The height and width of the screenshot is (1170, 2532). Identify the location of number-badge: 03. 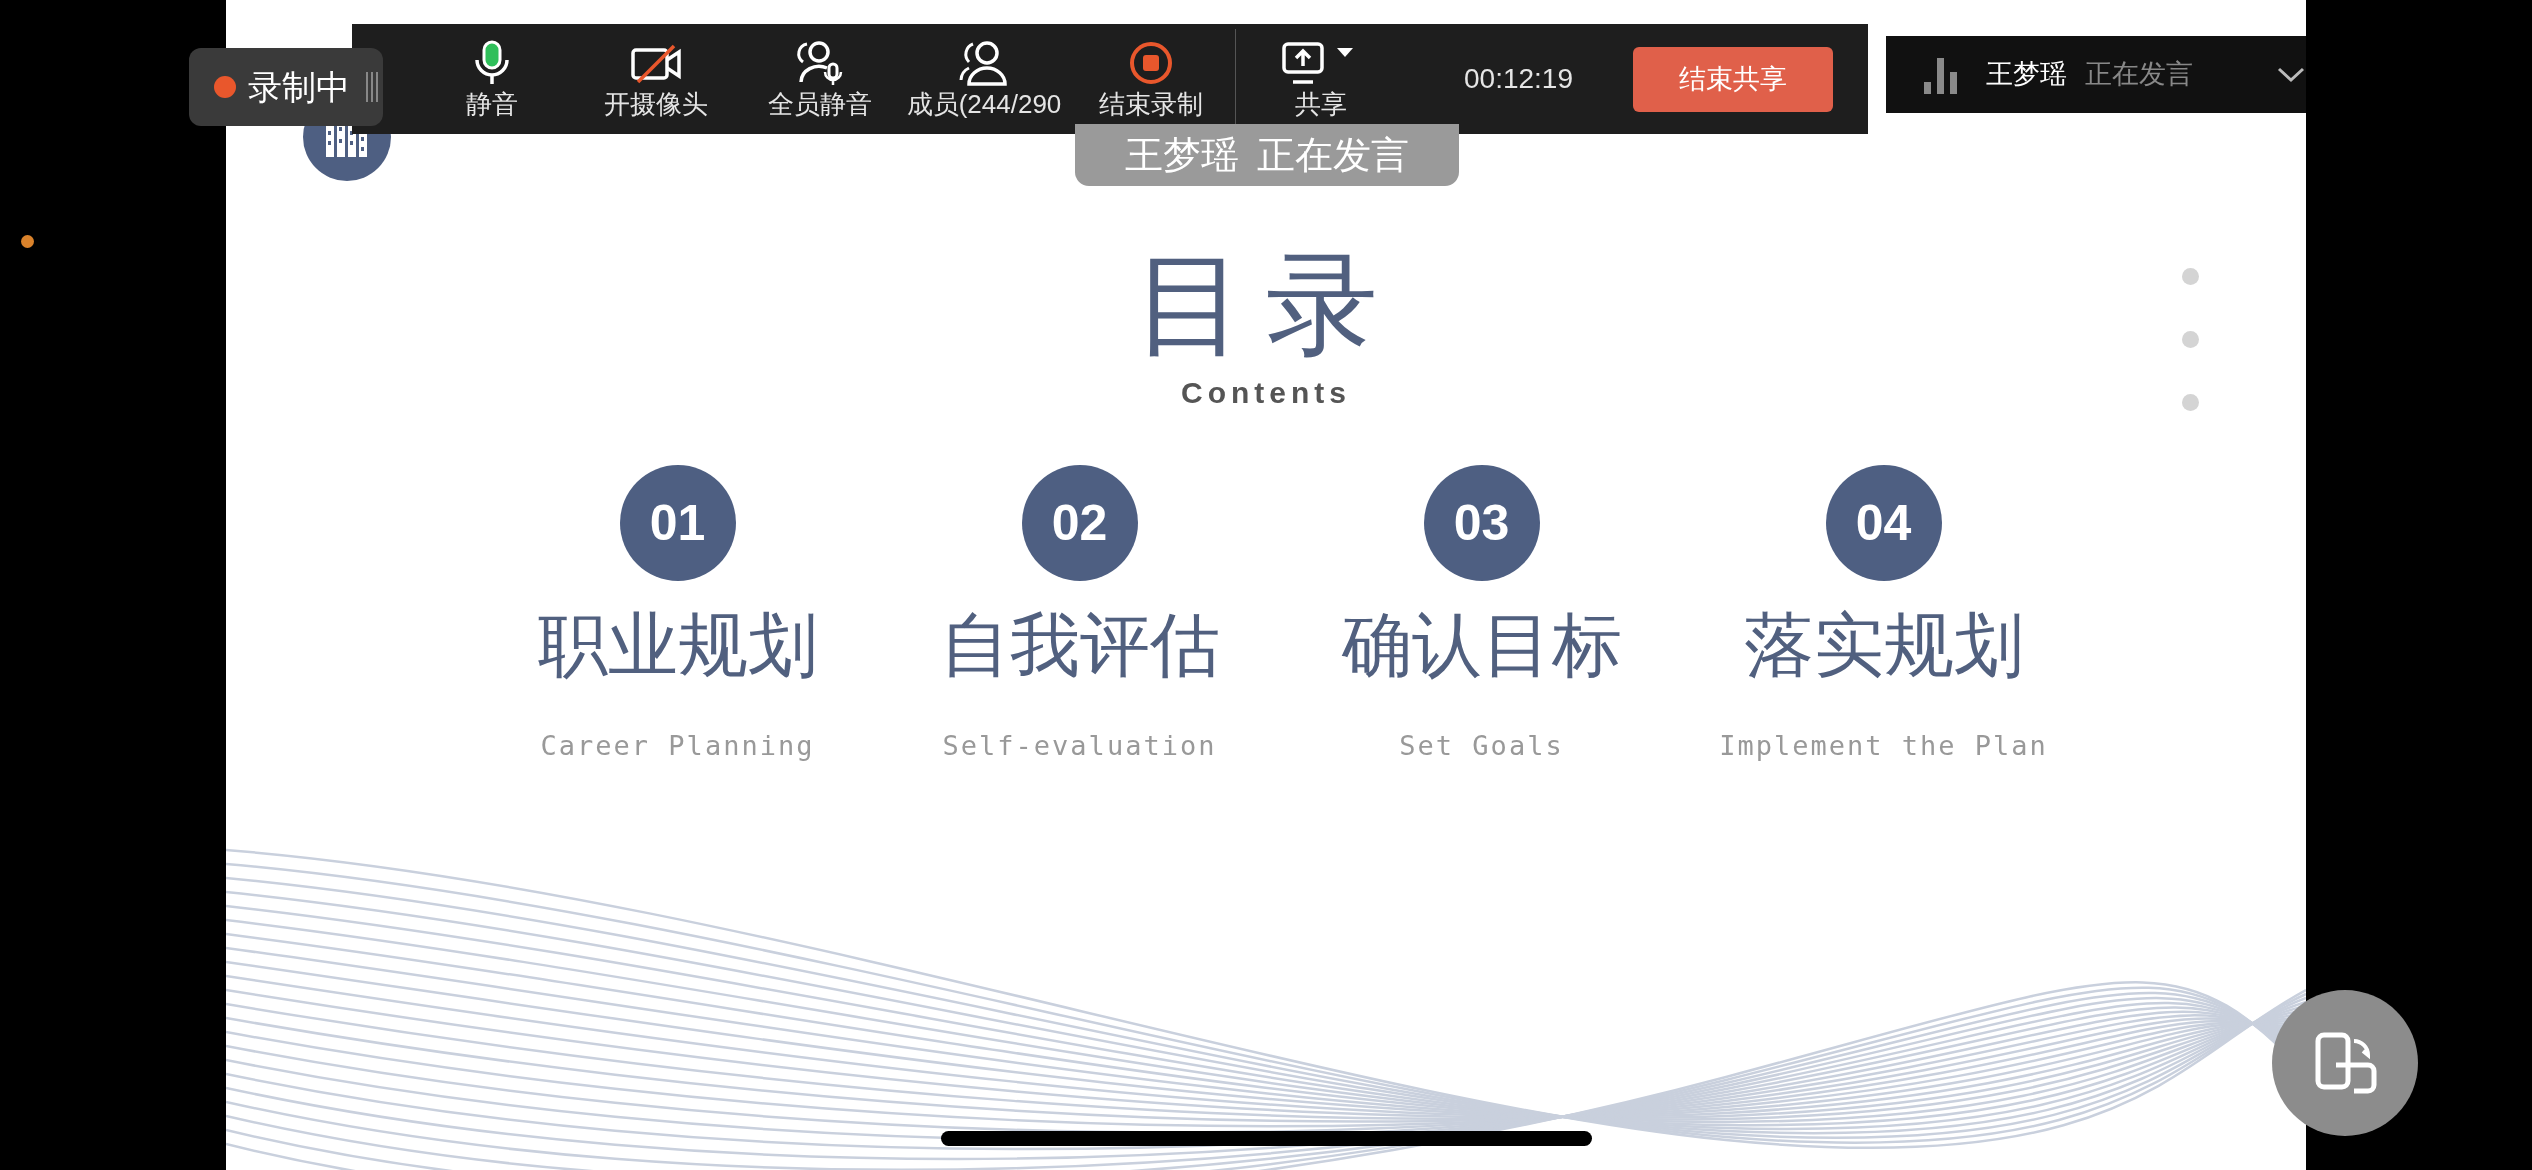
(1481, 523).